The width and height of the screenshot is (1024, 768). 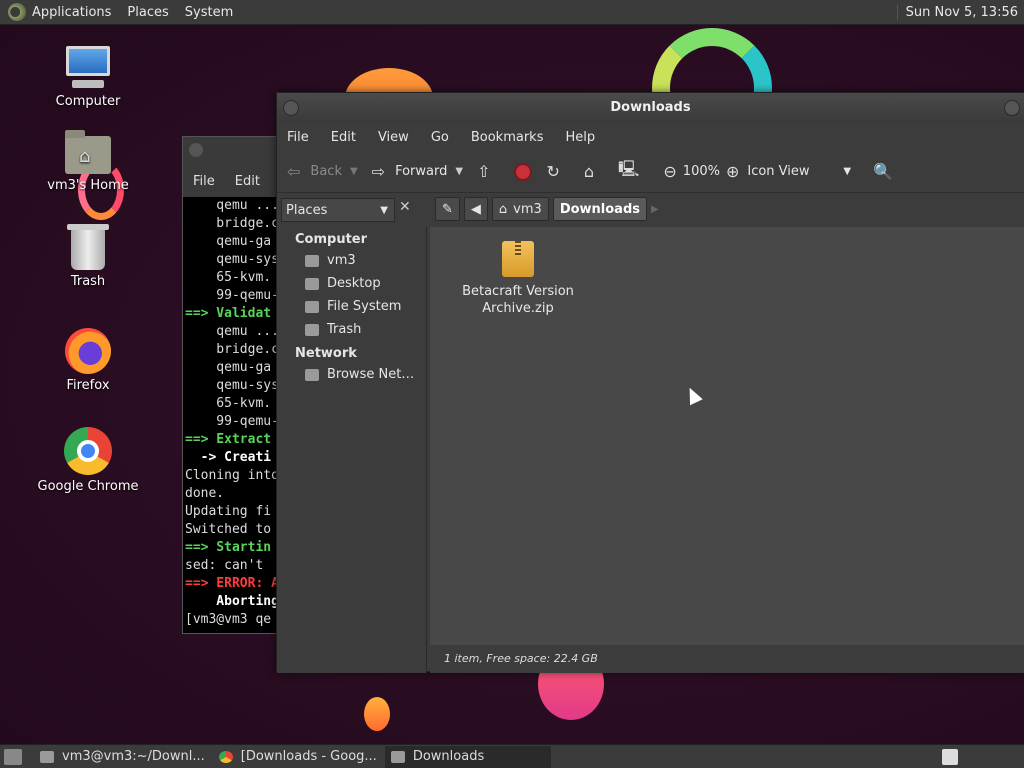 What do you see at coordinates (228, 547) in the screenshot?
I see `terminal-line: ==> Startin` at bounding box center [228, 547].